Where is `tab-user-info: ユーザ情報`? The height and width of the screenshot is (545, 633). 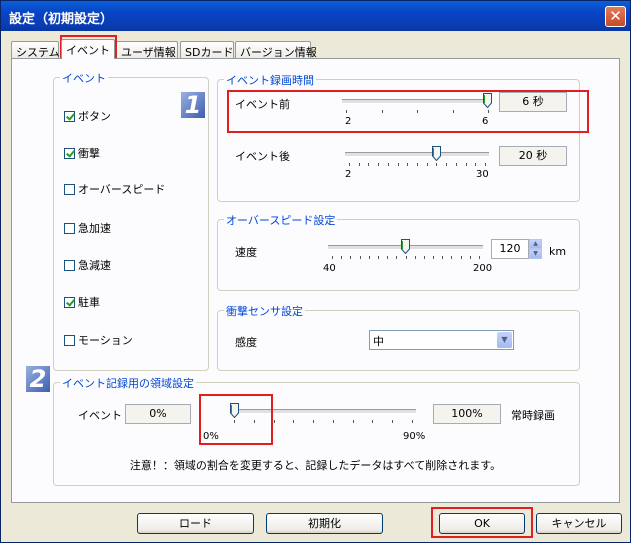
tab-user-info: ユーザ情報 is located at coordinates (147, 50).